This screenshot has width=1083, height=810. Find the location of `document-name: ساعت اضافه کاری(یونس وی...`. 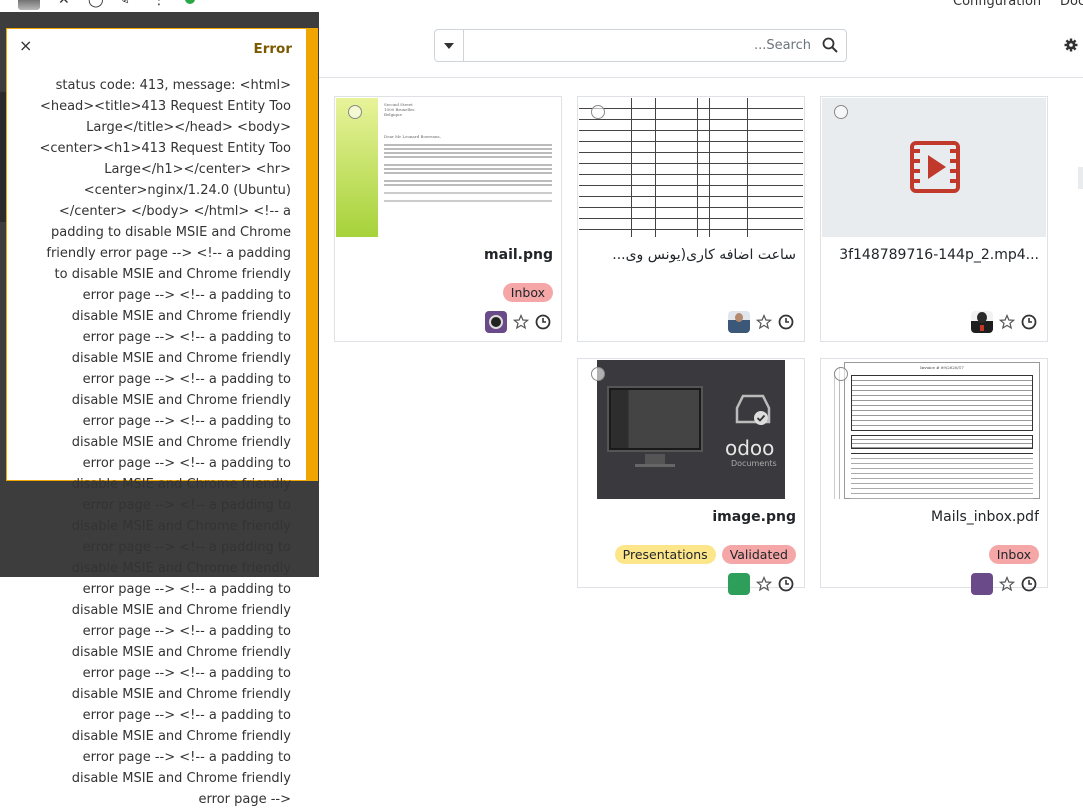

document-name: ساعت اضافه کاری(یونس وی... is located at coordinates (704, 255).